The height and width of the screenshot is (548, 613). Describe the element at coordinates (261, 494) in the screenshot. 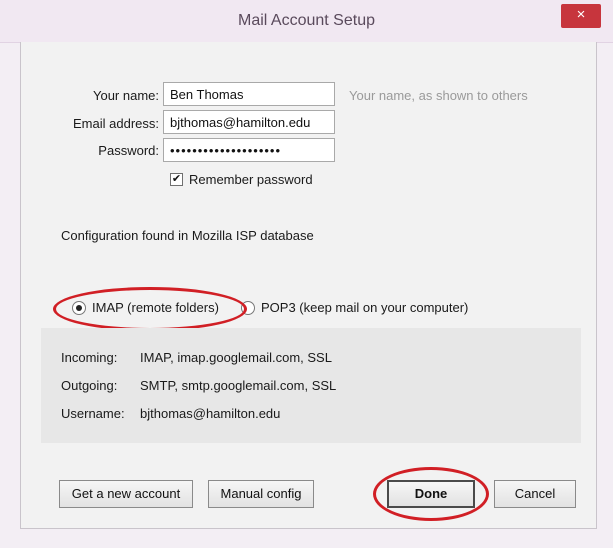

I see `manual-config-button: Manual config` at that location.